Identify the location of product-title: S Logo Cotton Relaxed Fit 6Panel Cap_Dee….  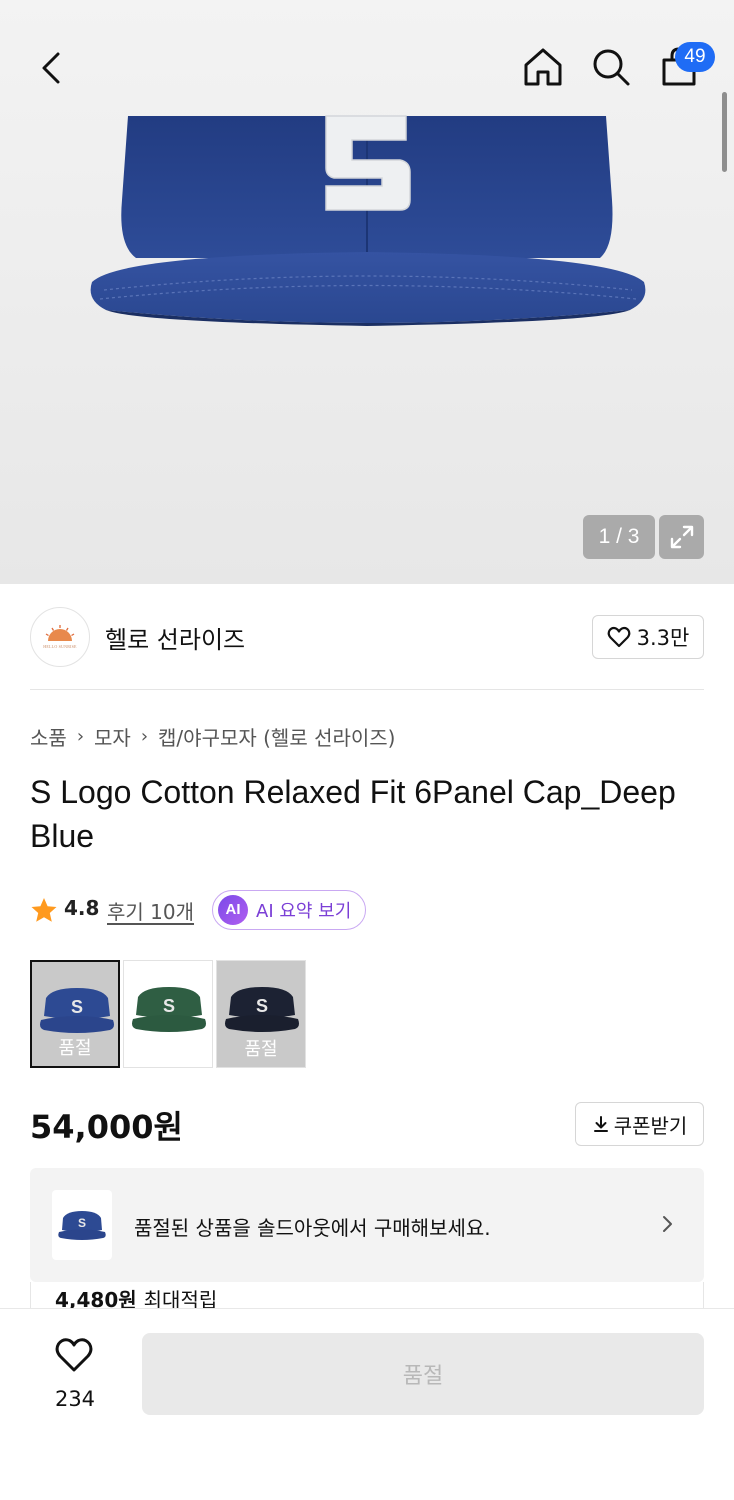
(353, 814).